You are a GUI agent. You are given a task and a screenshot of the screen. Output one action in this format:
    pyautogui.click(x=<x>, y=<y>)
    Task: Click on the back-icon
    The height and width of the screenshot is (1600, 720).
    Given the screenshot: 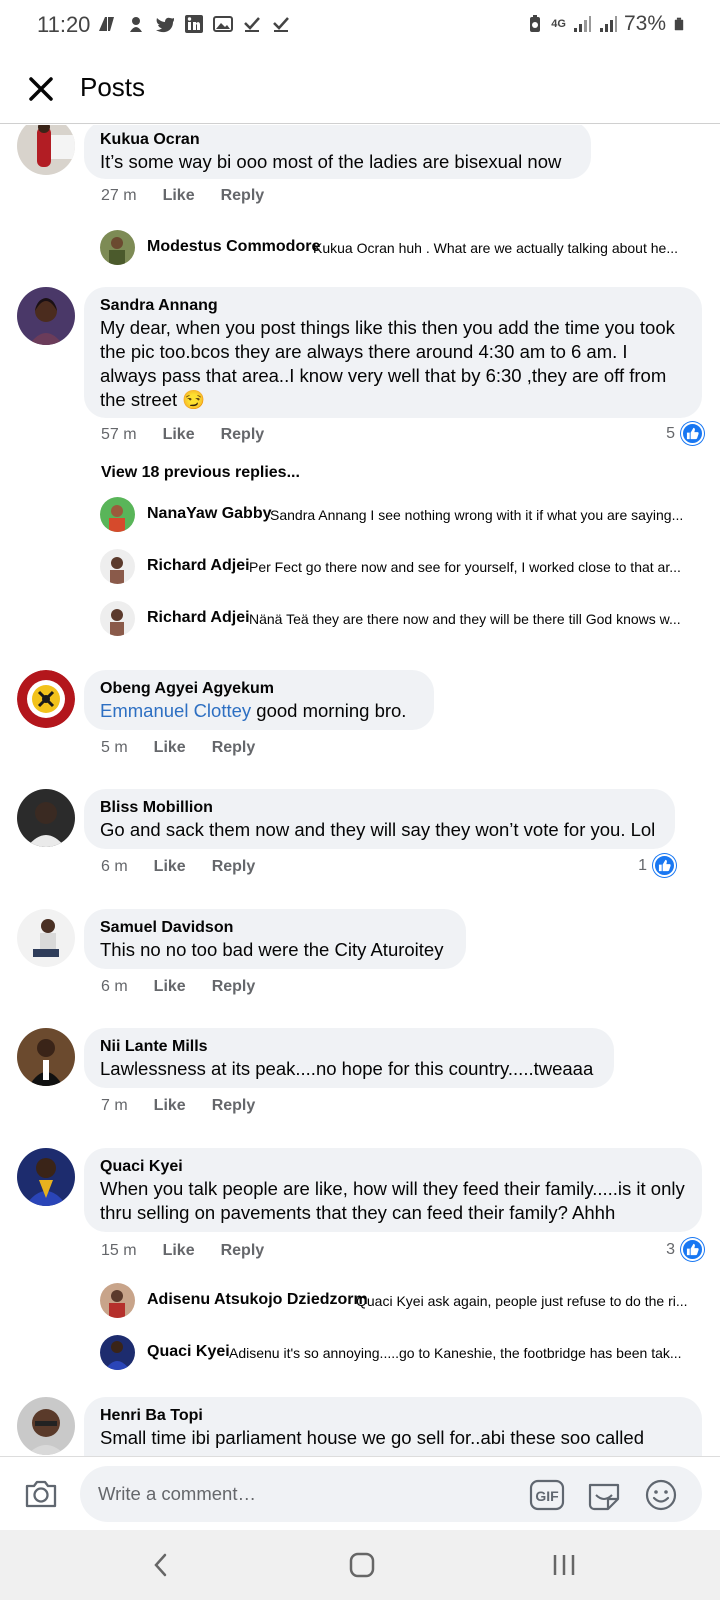 What is the action you would take?
    pyautogui.click(x=161, y=1565)
    